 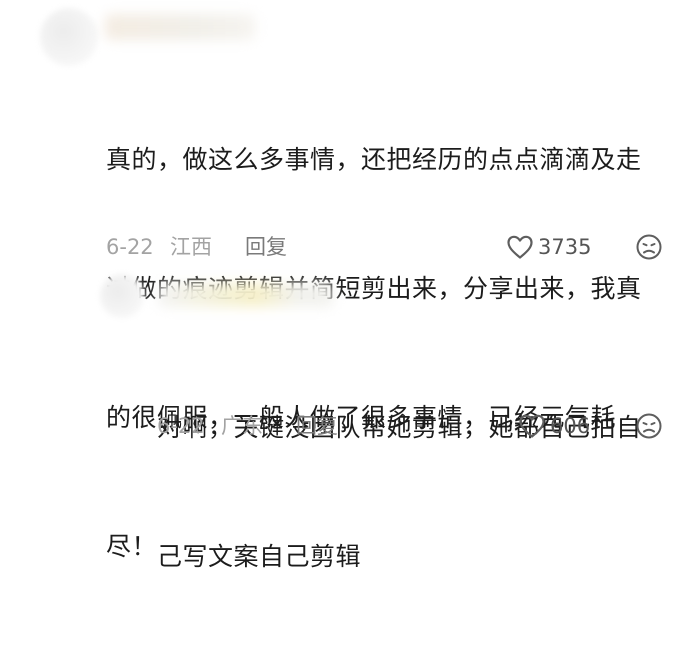 What do you see at coordinates (242, 426) in the screenshot?
I see `comment-location: 广东` at bounding box center [242, 426].